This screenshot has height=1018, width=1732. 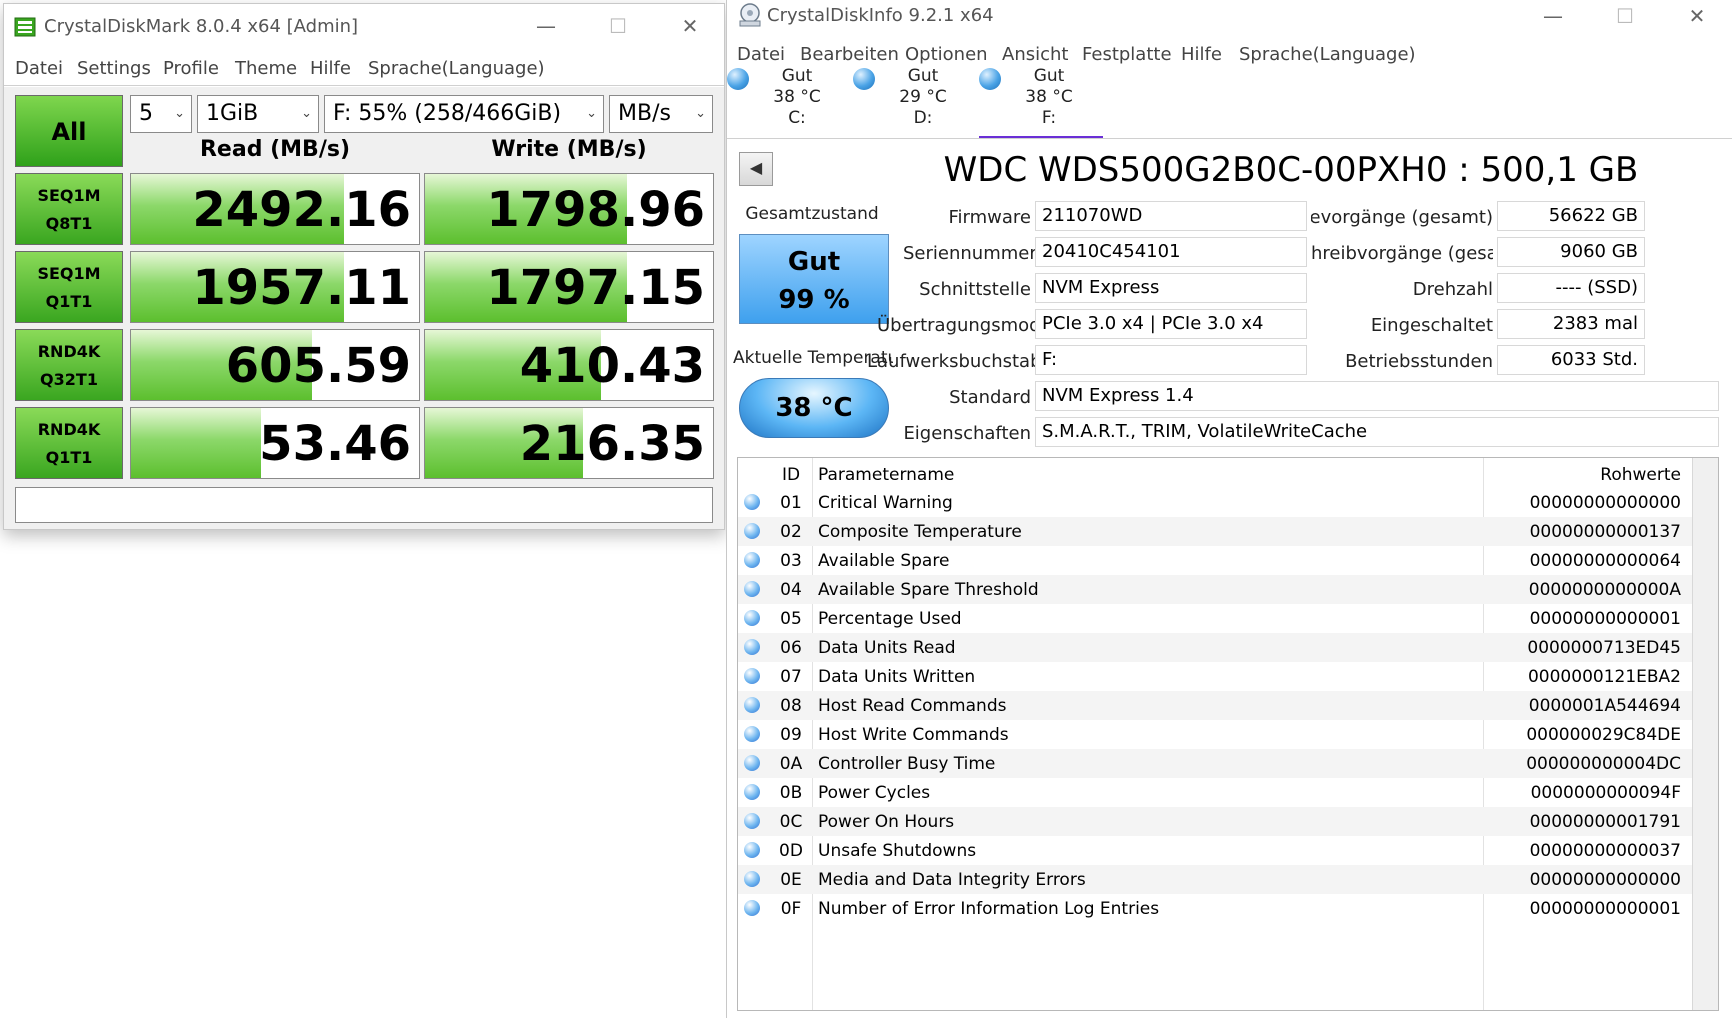 What do you see at coordinates (897, 851) in the screenshot?
I see `attribute-name: Unsafe Shutdowns` at bounding box center [897, 851].